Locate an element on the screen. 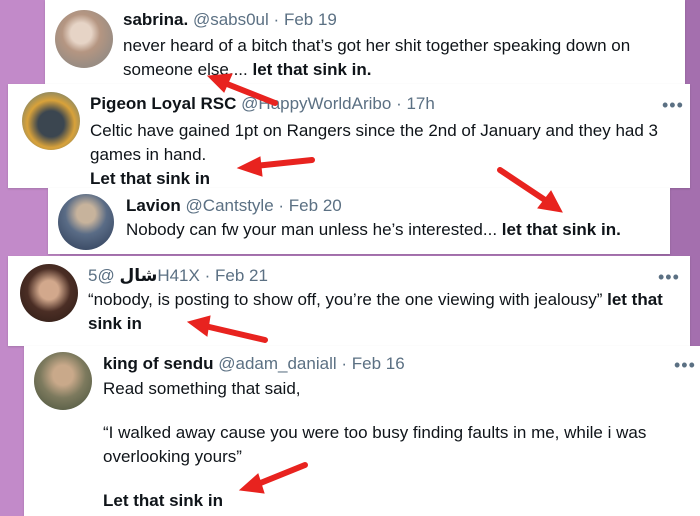  arrow-4-shaft is located at coordinates (235, 333).